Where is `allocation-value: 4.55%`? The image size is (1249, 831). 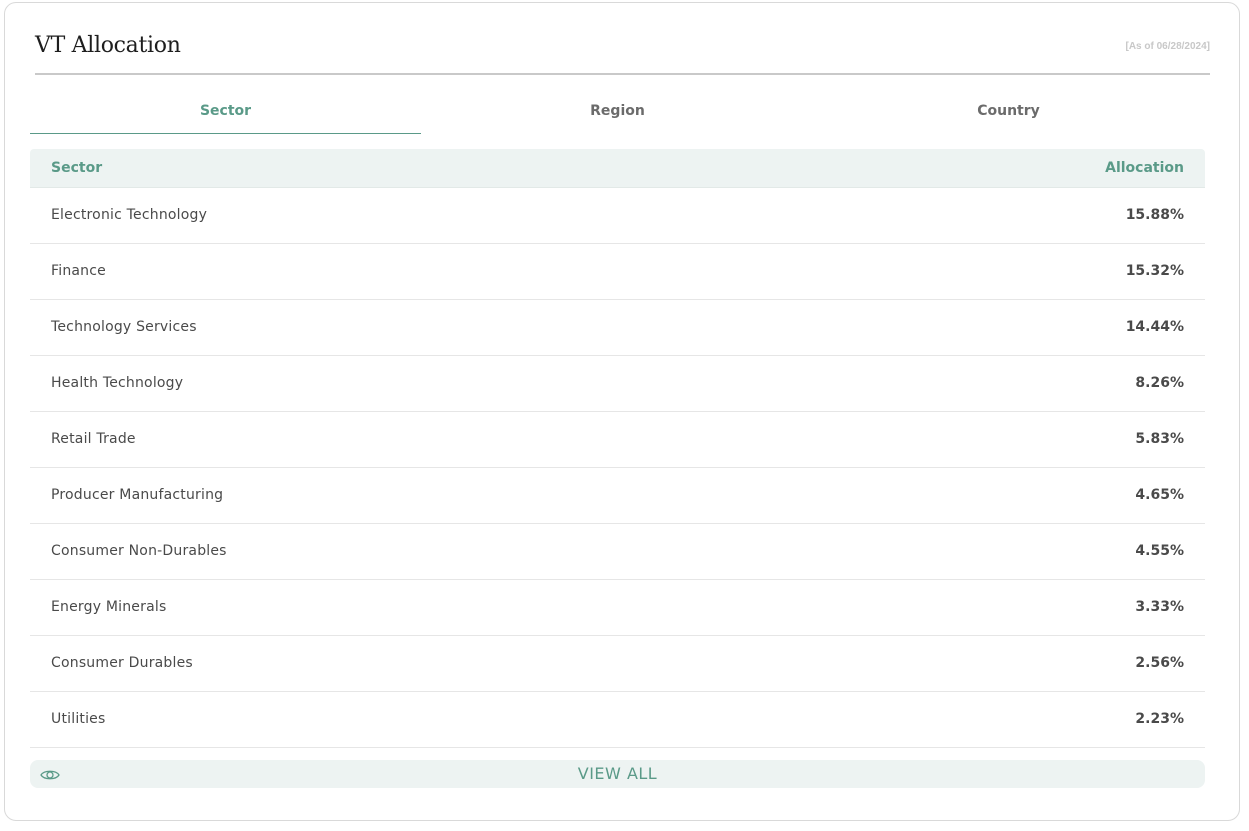 allocation-value: 4.55% is located at coordinates (1159, 551).